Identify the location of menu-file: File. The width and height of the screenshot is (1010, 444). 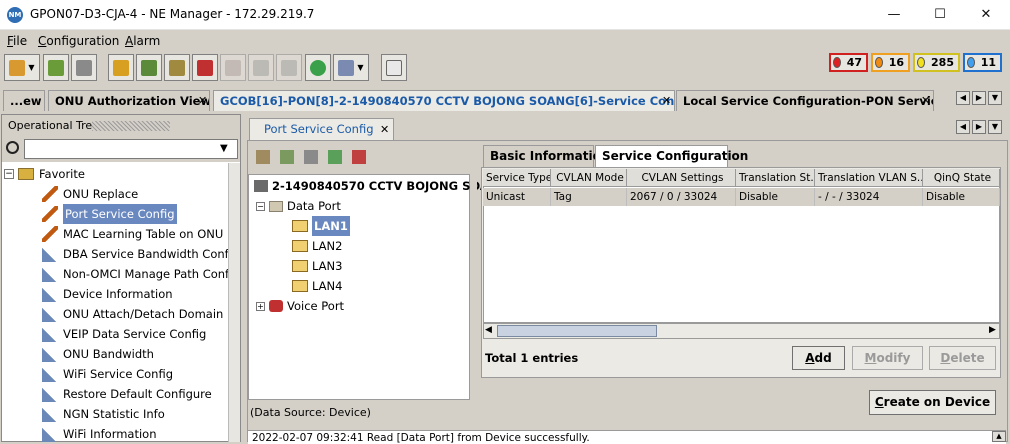
(17, 41).